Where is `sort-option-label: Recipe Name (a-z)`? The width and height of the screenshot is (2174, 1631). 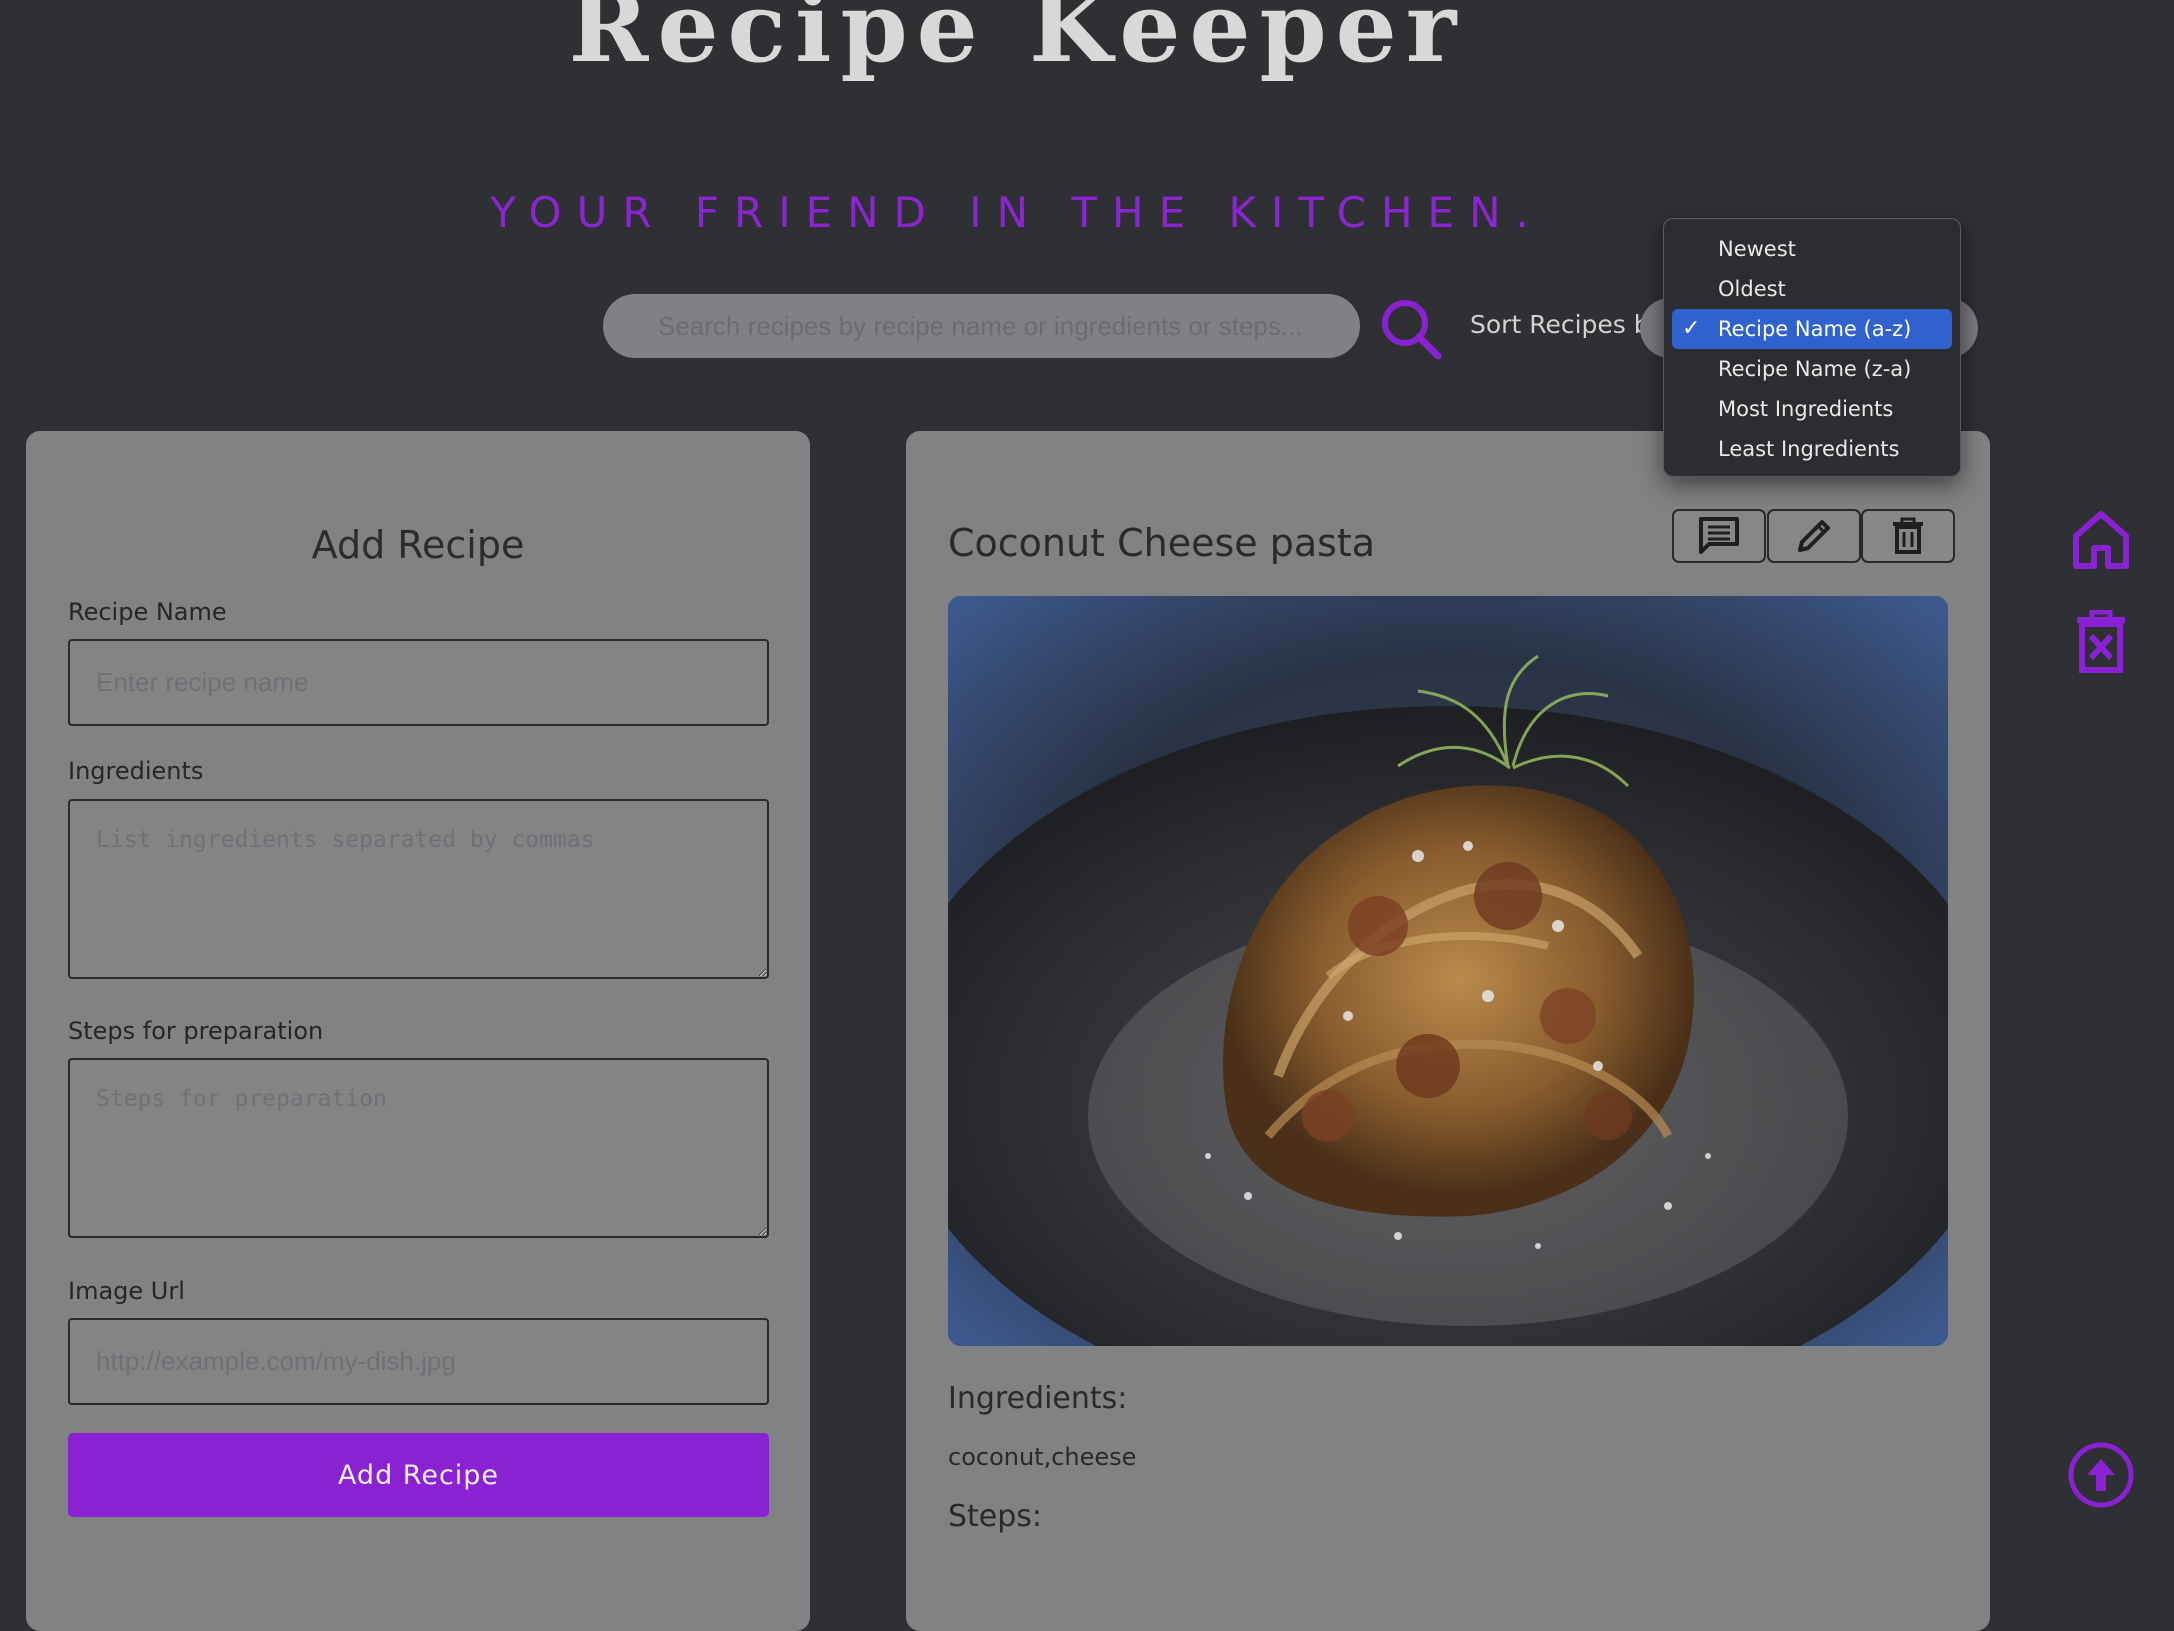 sort-option-label: Recipe Name (a-z) is located at coordinates (1815, 329).